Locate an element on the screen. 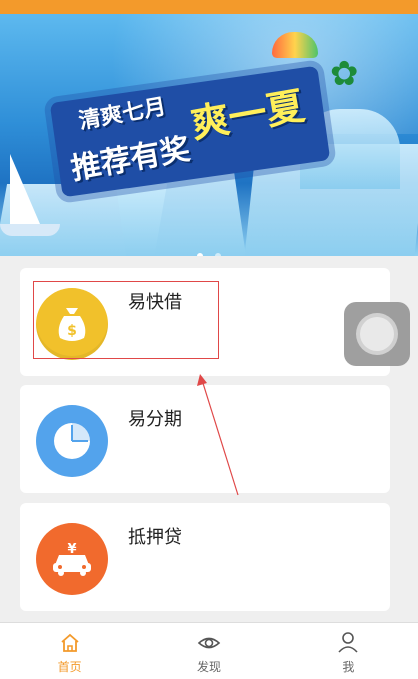 This screenshot has height=679, width=418. annotation-highlight-box is located at coordinates (126, 320).